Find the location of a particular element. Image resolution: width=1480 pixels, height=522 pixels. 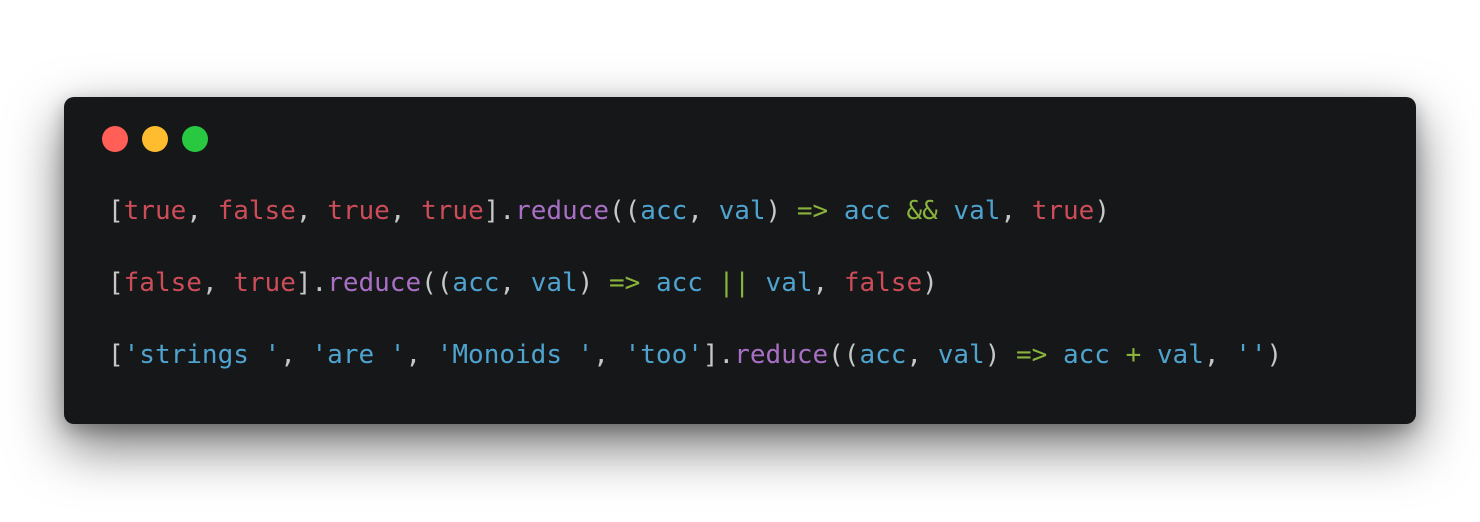

code-token-string: 'are ' is located at coordinates (358, 355).